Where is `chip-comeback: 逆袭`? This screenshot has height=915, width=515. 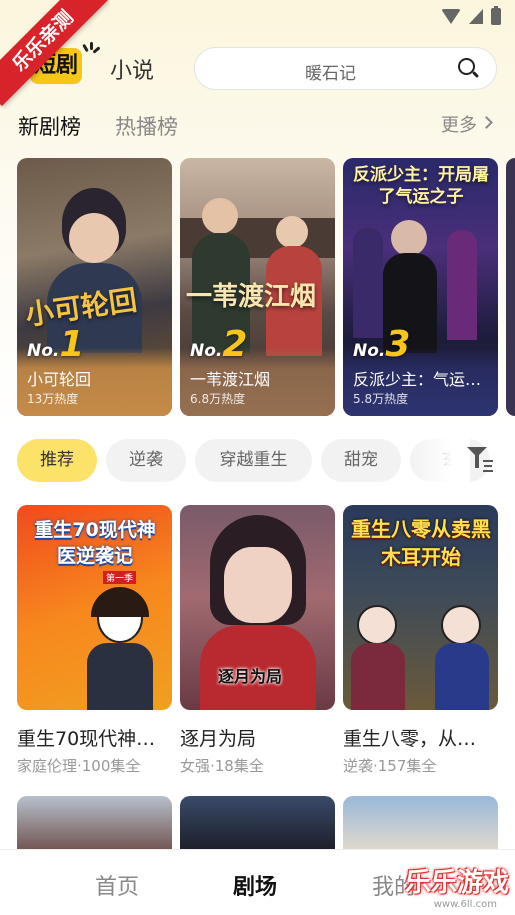
chip-comeback: 逆袭 is located at coordinates (146, 460).